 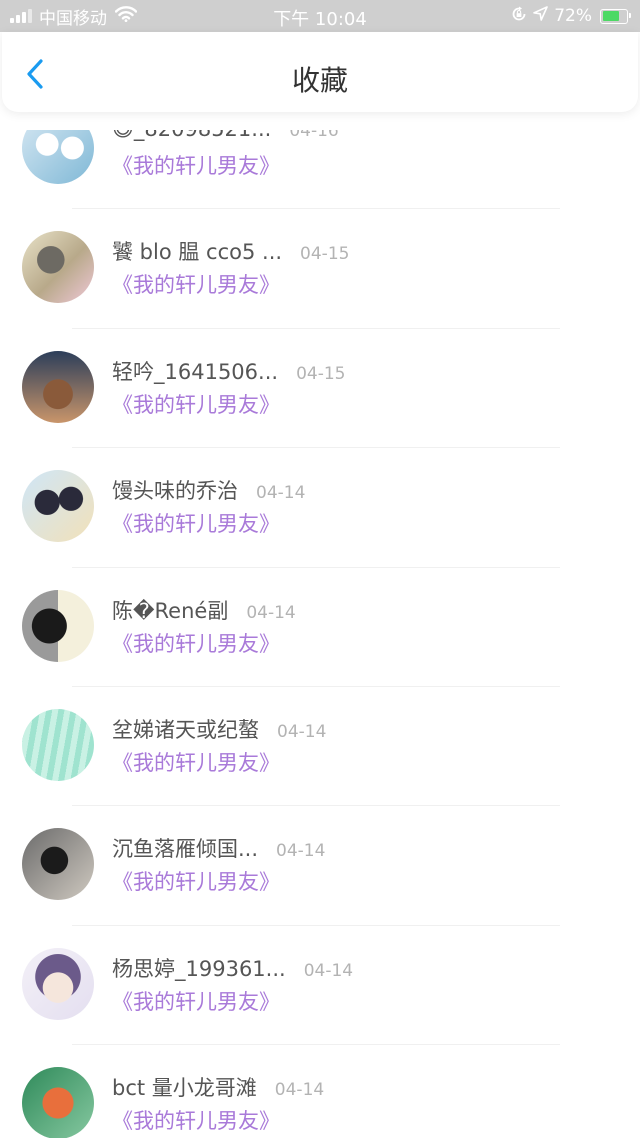 I want to click on favorite-meta: bct 量小龙哥滩 04-14, so click(x=218, y=1087).